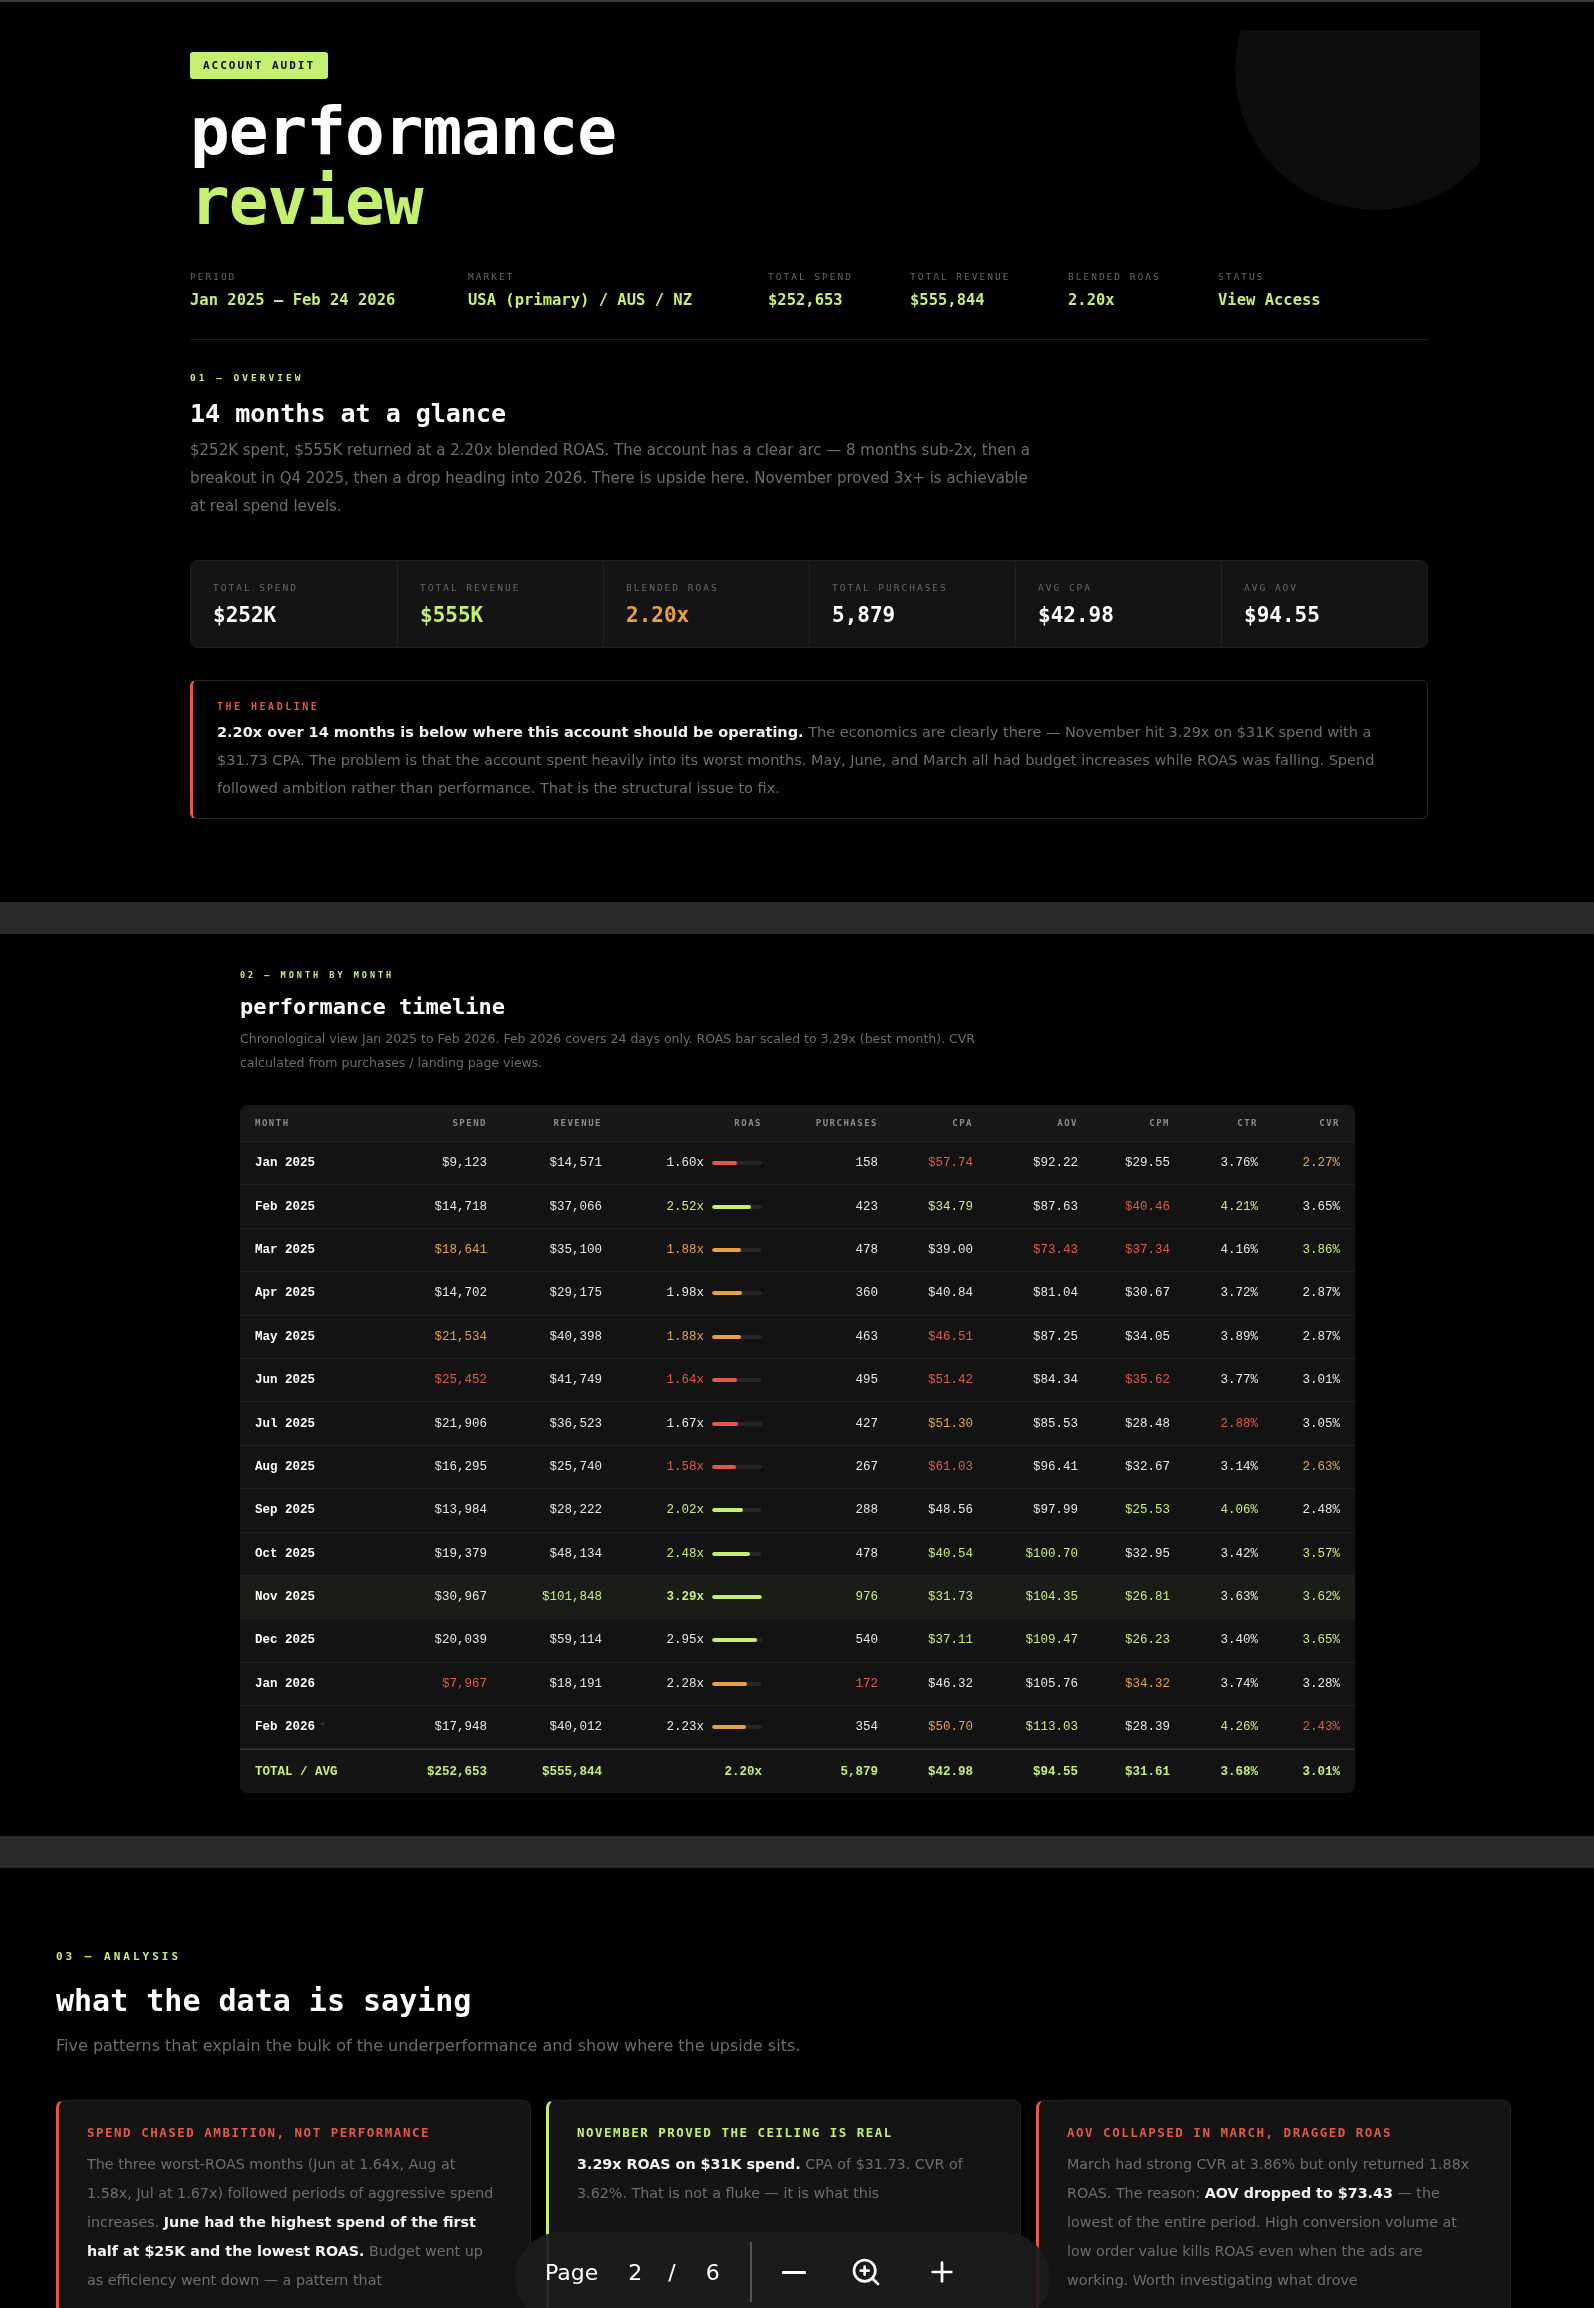  What do you see at coordinates (577, 1123) in the screenshot?
I see `column-header: REVENUE` at bounding box center [577, 1123].